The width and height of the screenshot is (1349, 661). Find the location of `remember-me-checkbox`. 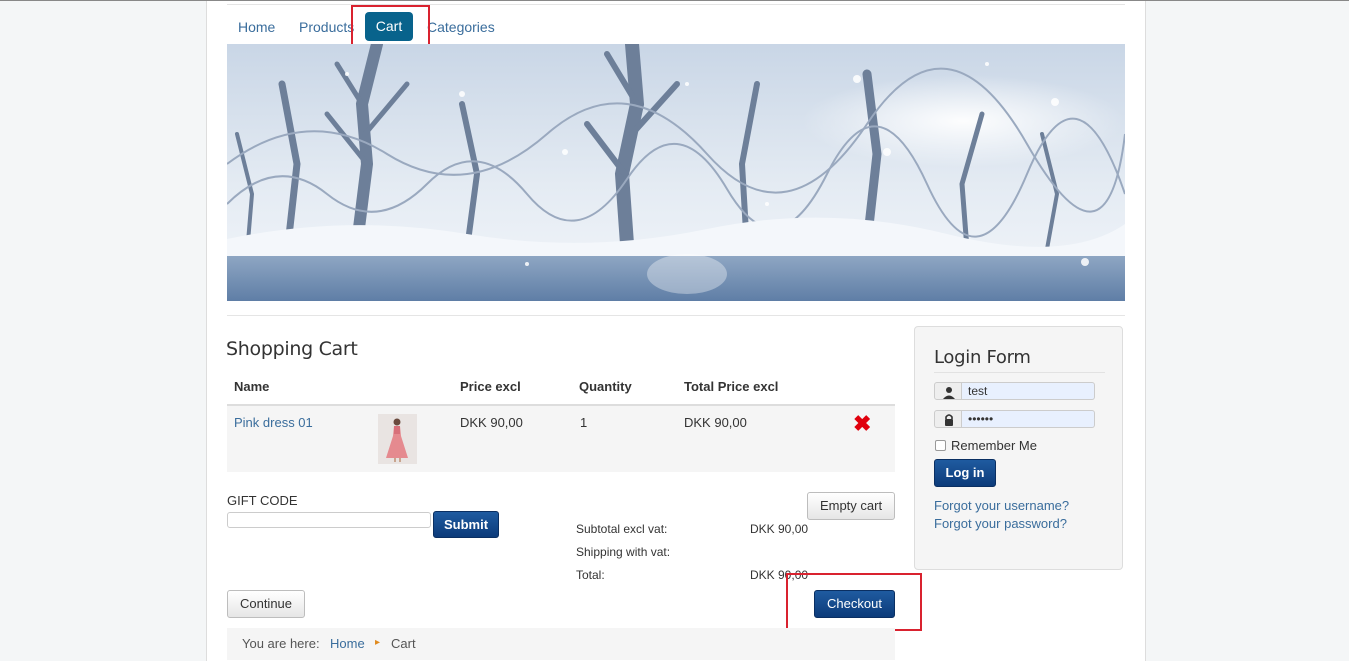

remember-me-checkbox is located at coordinates (940, 445).